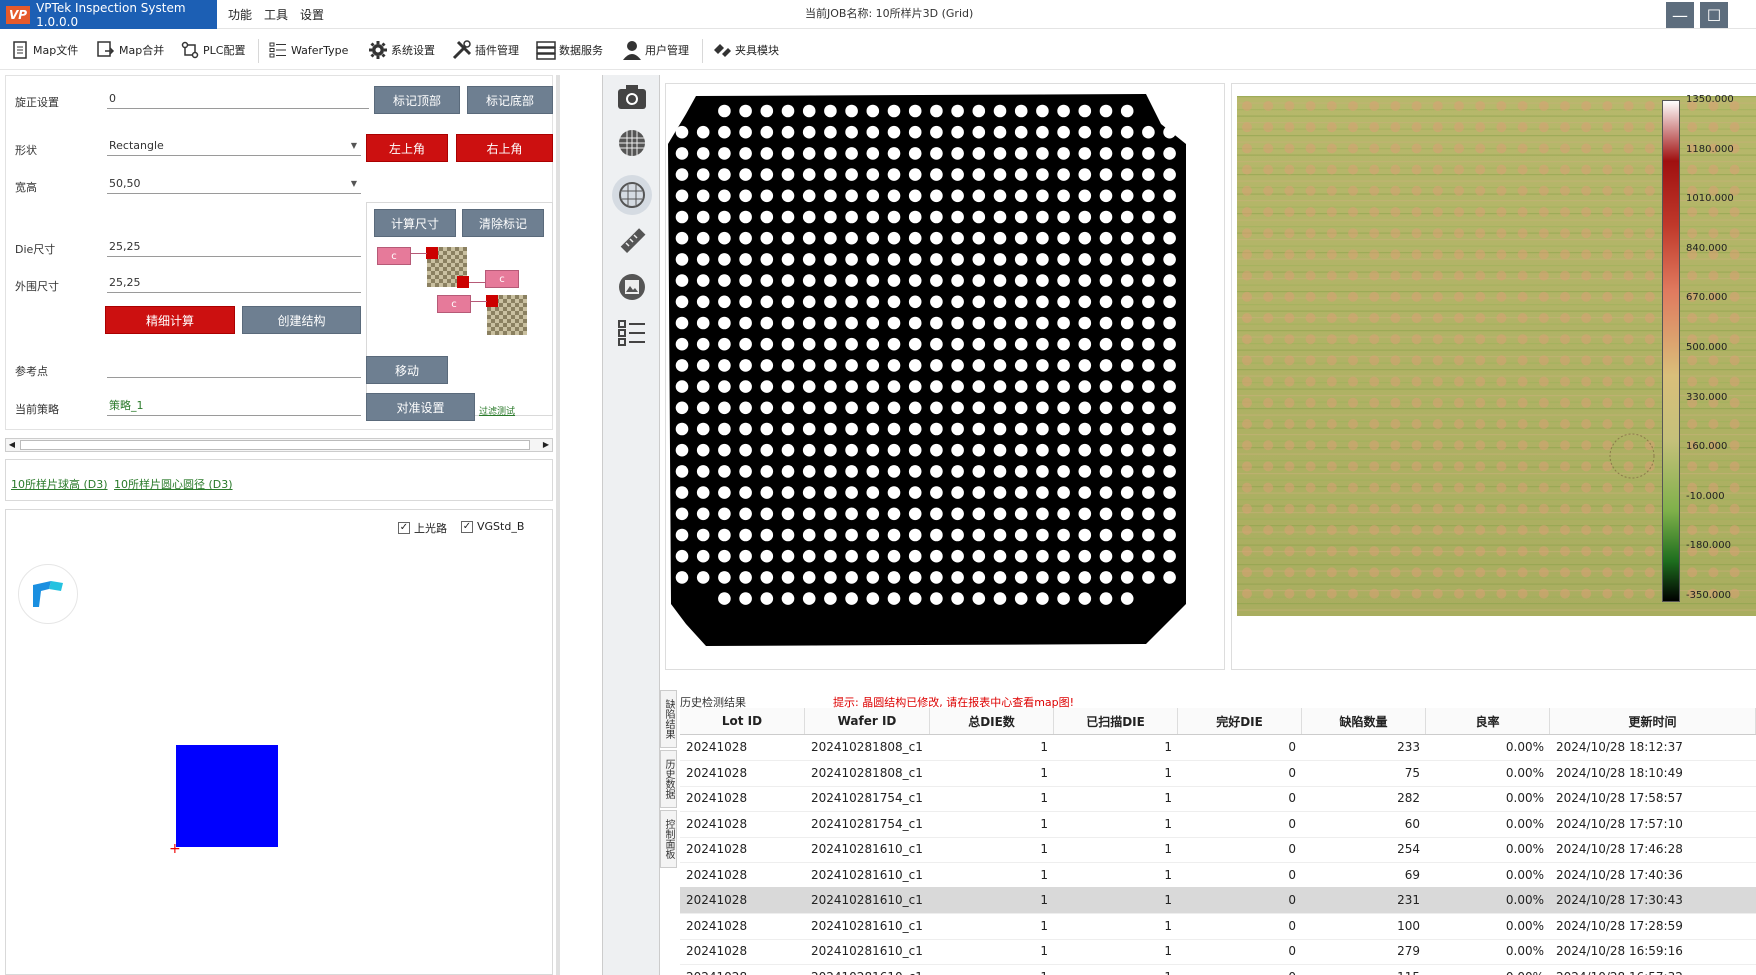 This screenshot has height=975, width=1756. I want to click on outer-size-input: 25,25, so click(234, 283).